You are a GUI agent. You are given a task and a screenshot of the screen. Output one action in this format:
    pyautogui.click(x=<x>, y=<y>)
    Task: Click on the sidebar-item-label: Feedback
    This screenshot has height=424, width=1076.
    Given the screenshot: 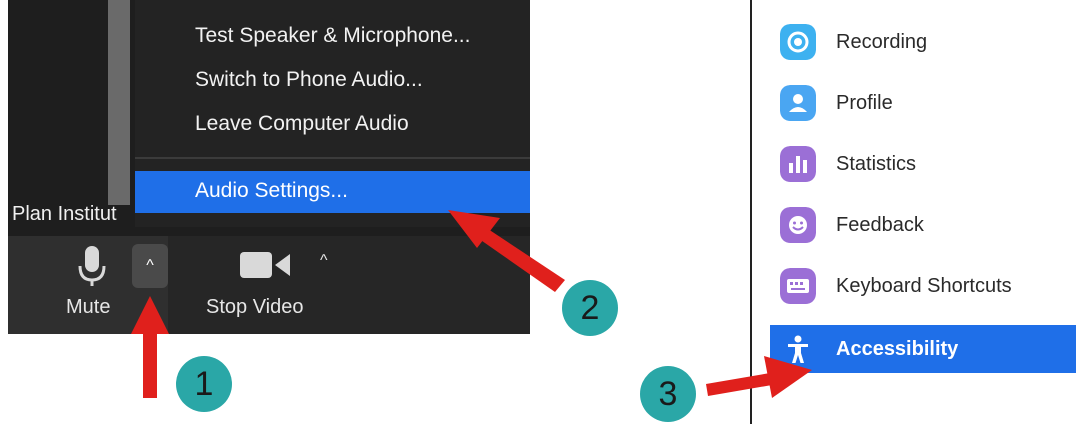 What is the action you would take?
    pyautogui.click(x=880, y=225)
    